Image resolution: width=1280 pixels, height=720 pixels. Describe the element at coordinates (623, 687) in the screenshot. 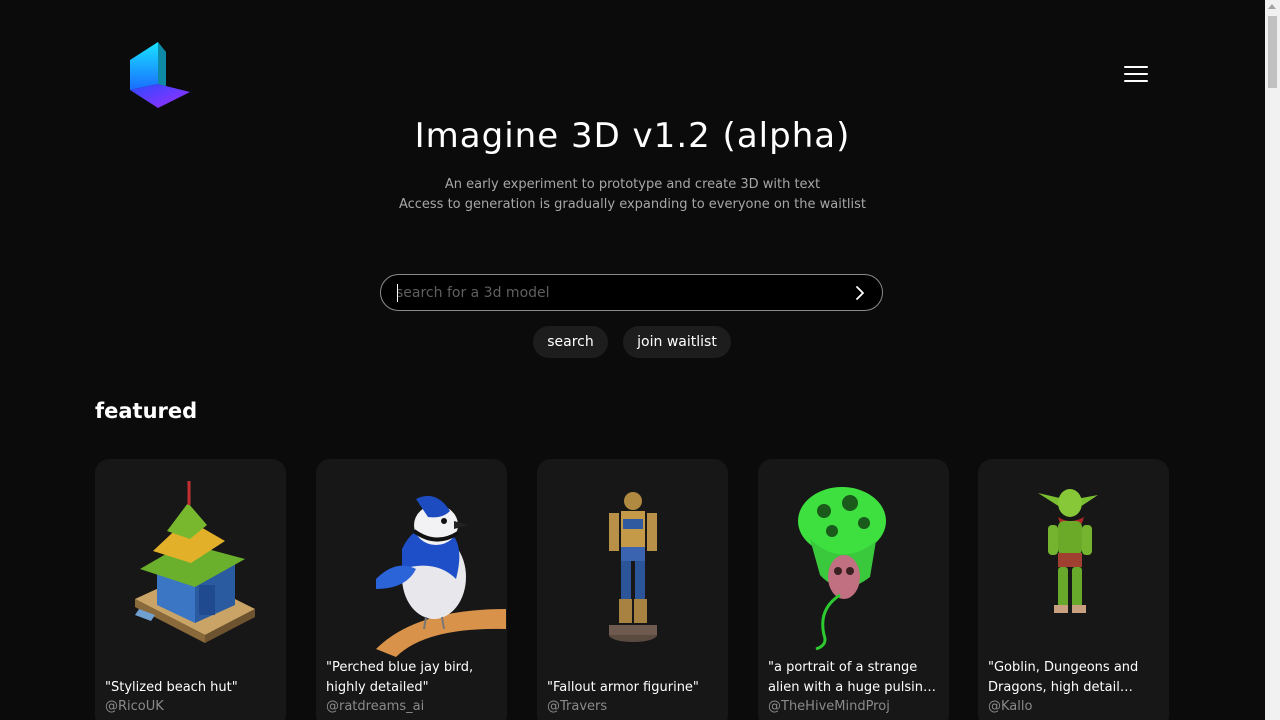

I see `card-caption: "Fallout armor figurine"` at that location.